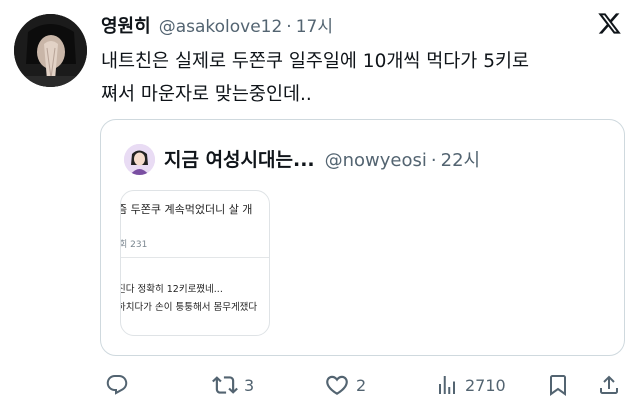  Describe the element at coordinates (186, 209) in the screenshot. I see `card-title: 즘 두쫀쿠 계속먹었더니 살 개` at that location.